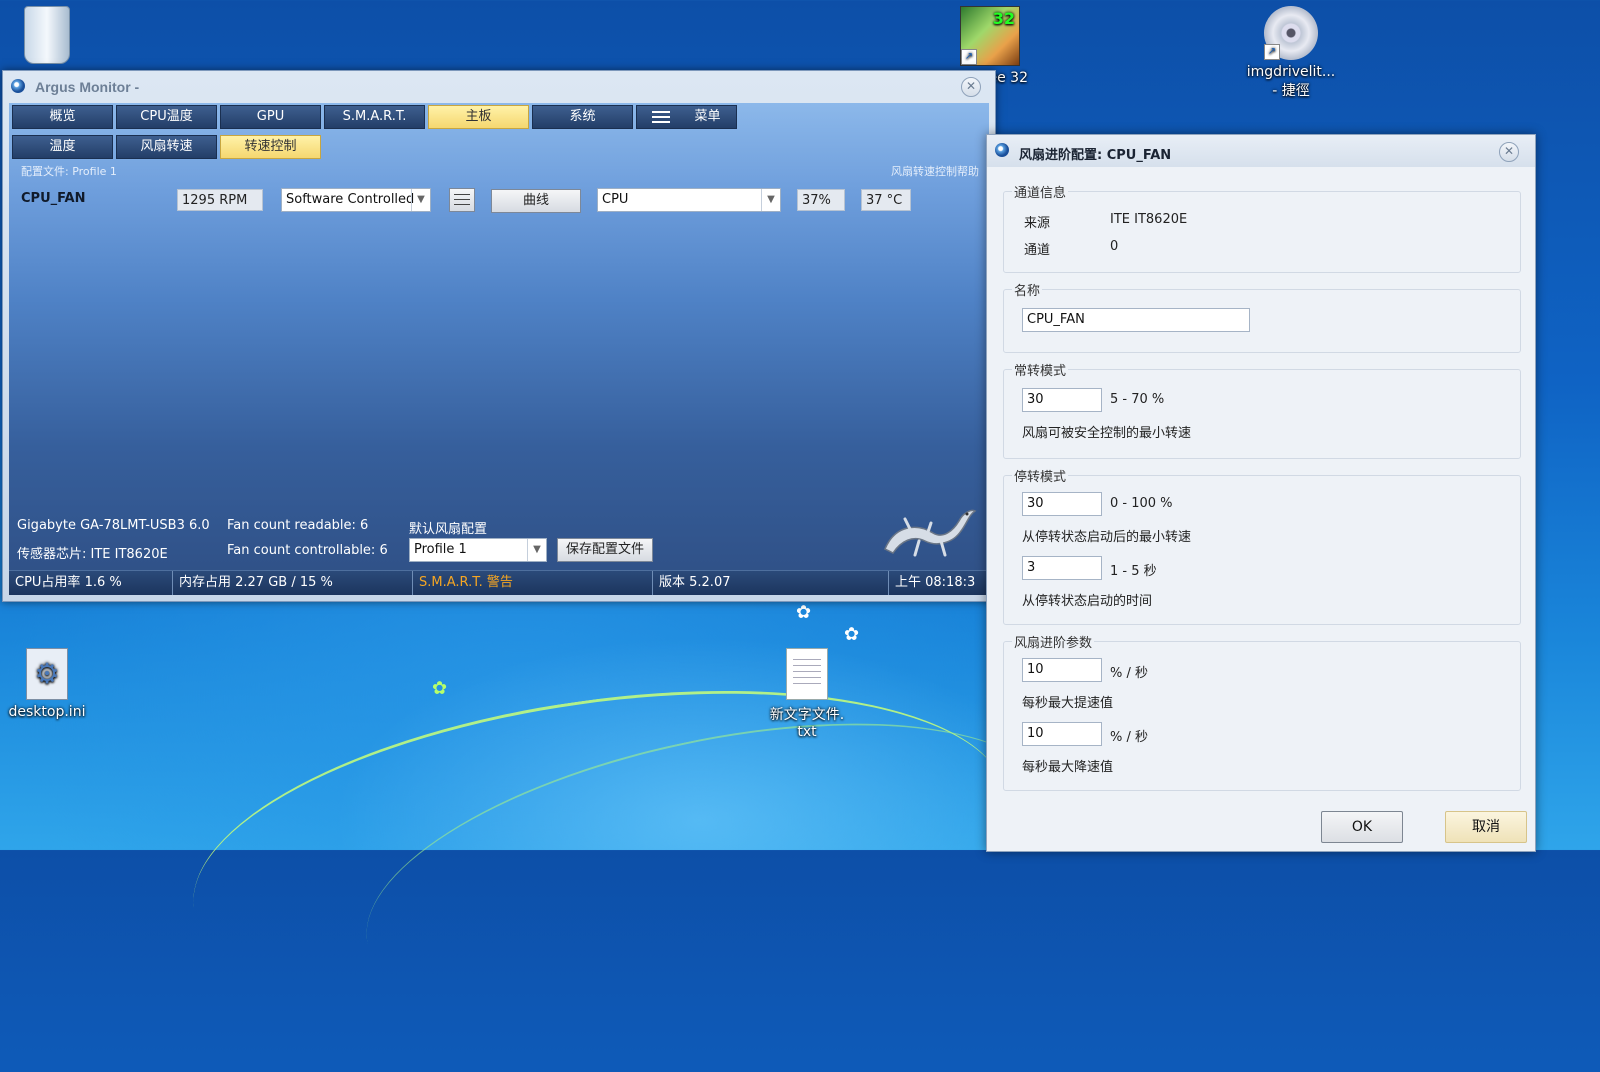 The image size is (1600, 1072). What do you see at coordinates (533, 583) in the screenshot?
I see `status-smart-warning: S.M.A.R.T. 警告` at bounding box center [533, 583].